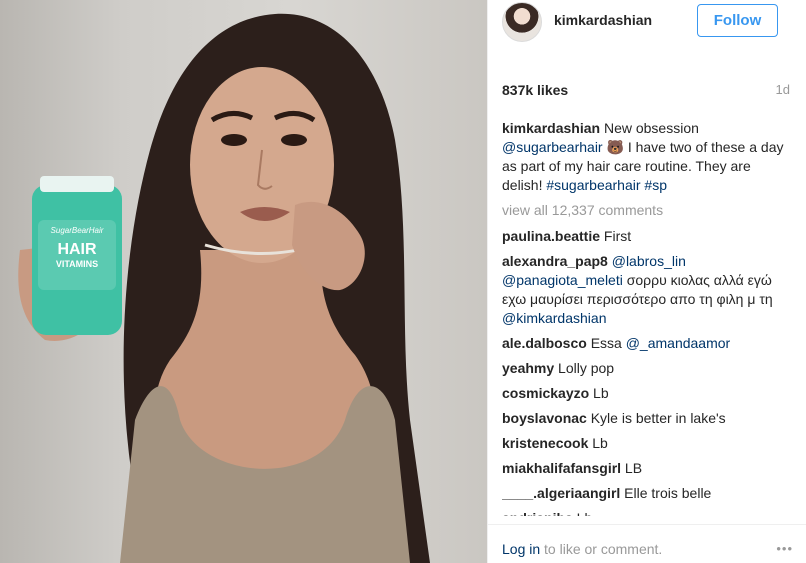  What do you see at coordinates (648, 393) in the screenshot?
I see `comment-item: cosmickayzo Lb` at bounding box center [648, 393].